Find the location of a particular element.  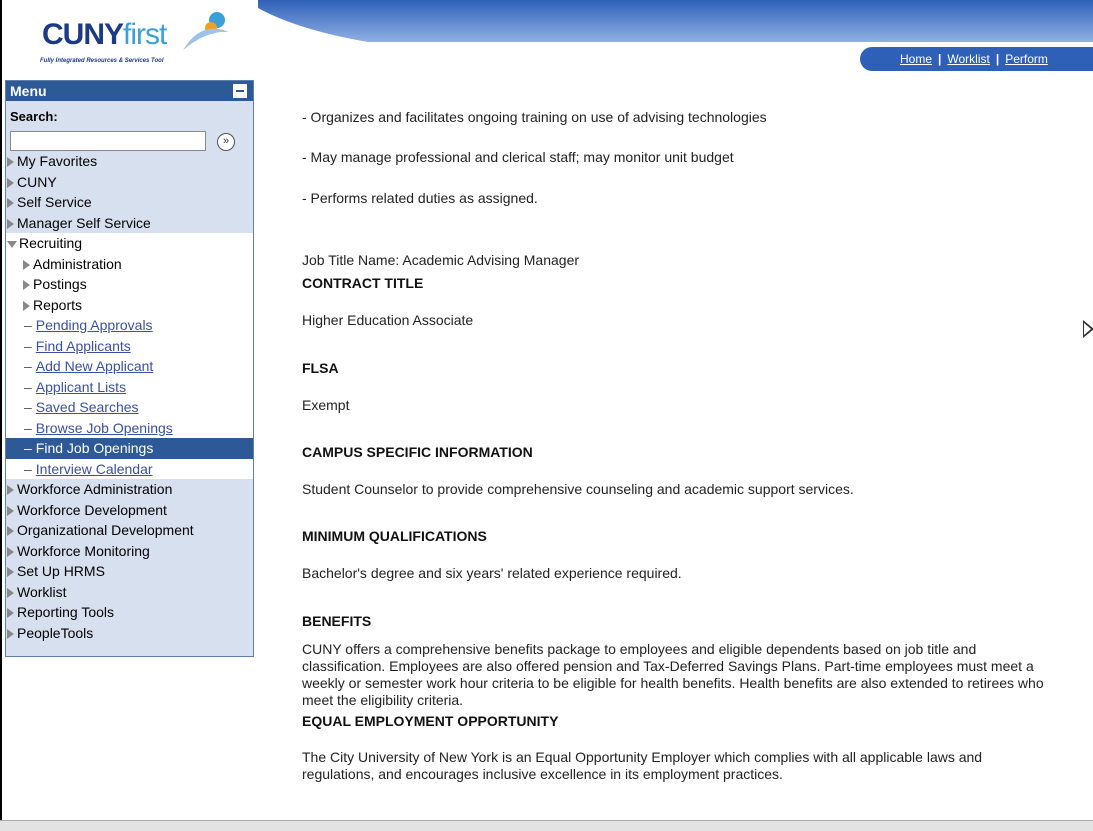

logo-swoosh-icon is located at coordinates (206, 31).